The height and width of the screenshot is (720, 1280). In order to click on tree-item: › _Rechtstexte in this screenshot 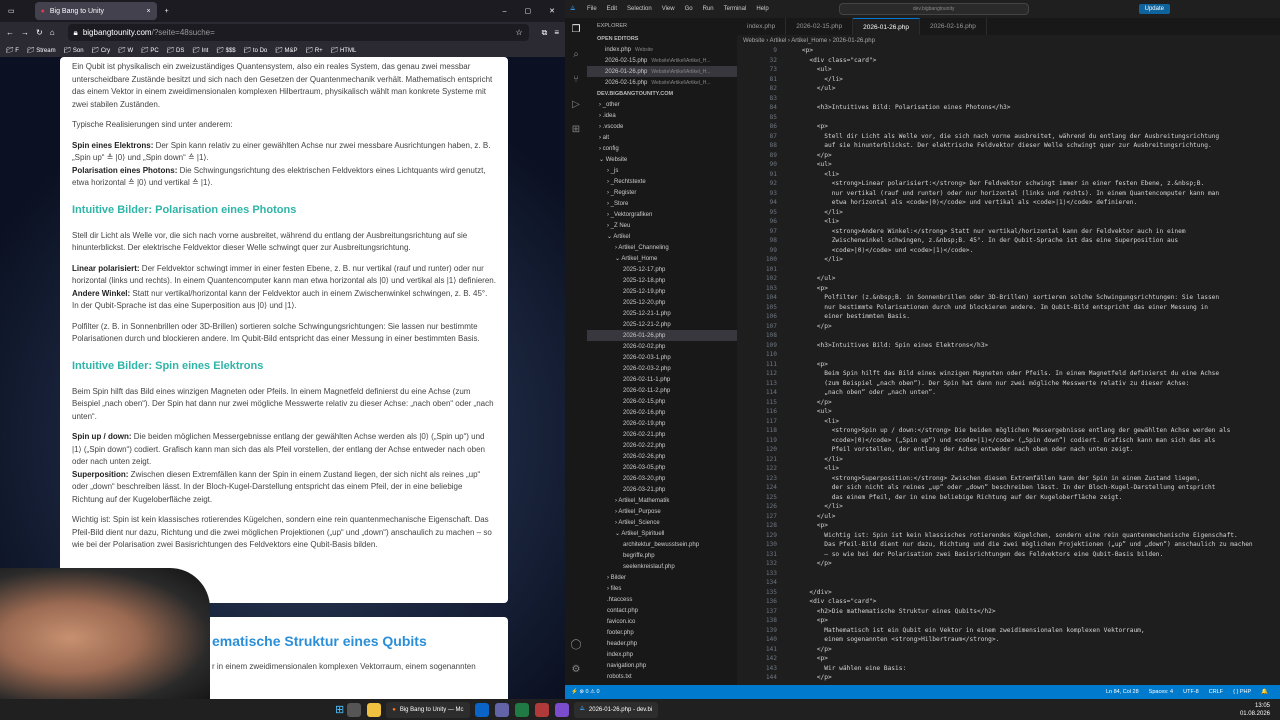, I will do `click(662, 181)`.